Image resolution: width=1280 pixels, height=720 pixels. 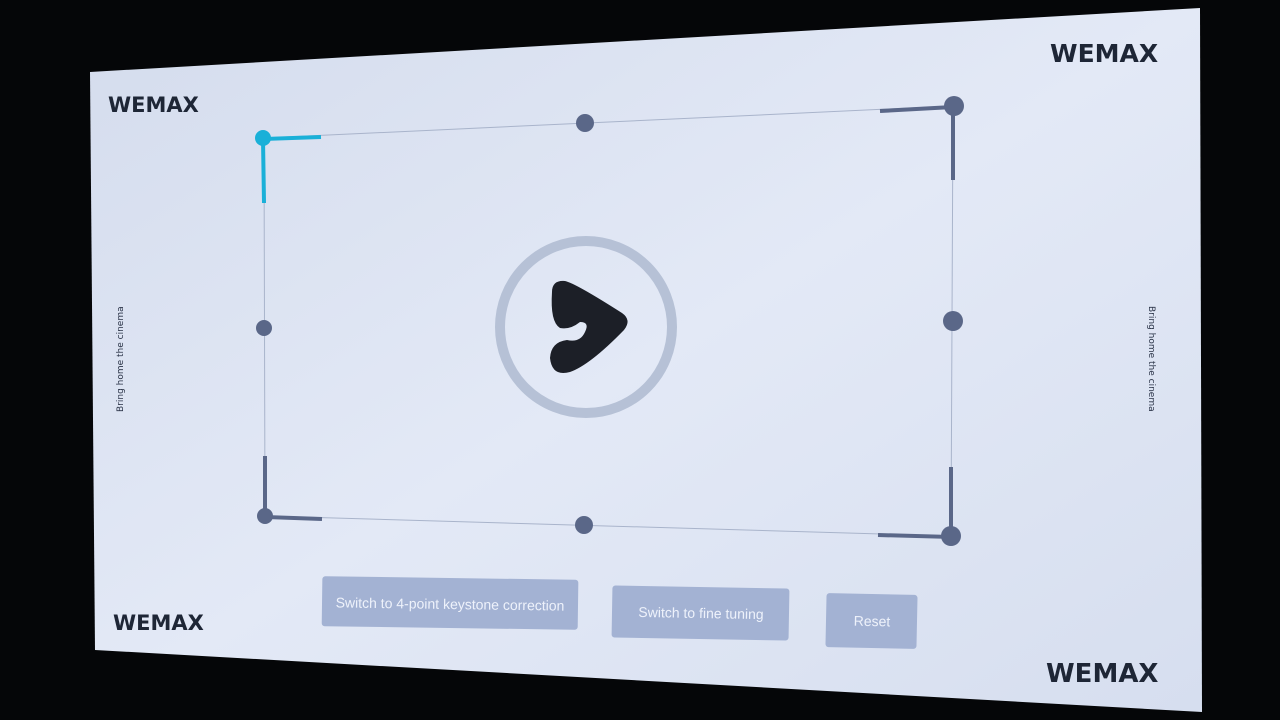 What do you see at coordinates (1102, 674) in the screenshot?
I see `brand-logo-bottom-right: WEMAX` at bounding box center [1102, 674].